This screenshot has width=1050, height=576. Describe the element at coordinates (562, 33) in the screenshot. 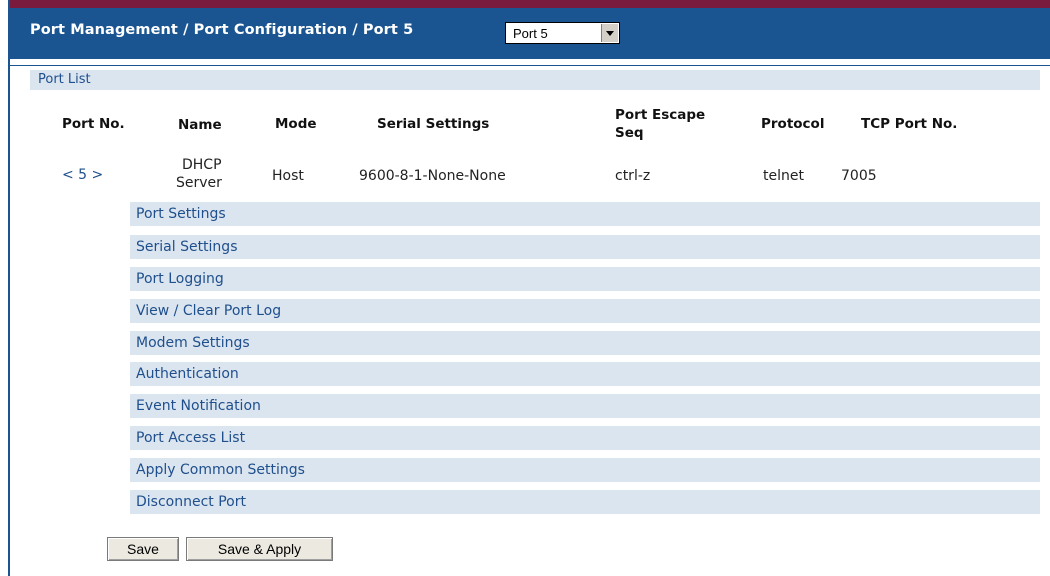

I see `port-select: Port 5` at that location.